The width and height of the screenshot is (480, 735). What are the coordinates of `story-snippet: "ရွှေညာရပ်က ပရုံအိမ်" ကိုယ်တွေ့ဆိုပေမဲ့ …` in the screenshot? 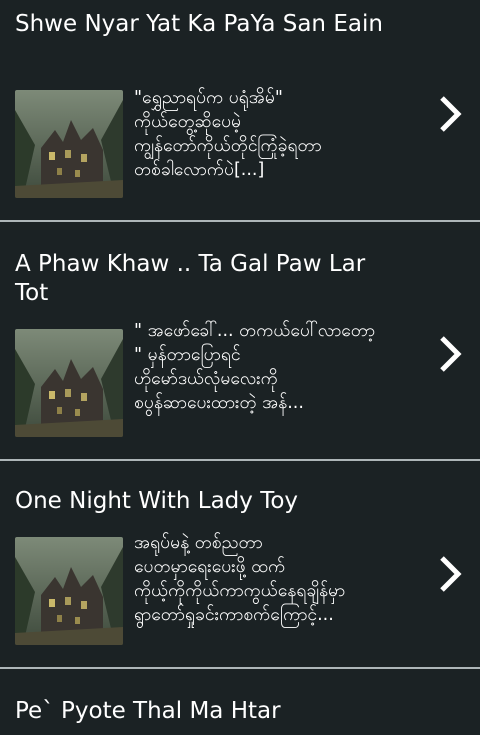 It's located at (228, 134).